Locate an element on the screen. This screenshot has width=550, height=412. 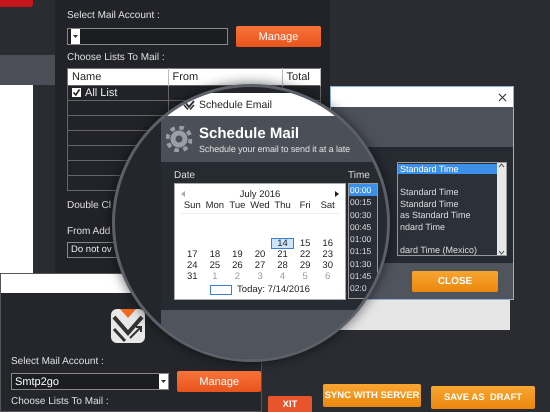
timezone-item: ndard Time is located at coordinates (447, 227).